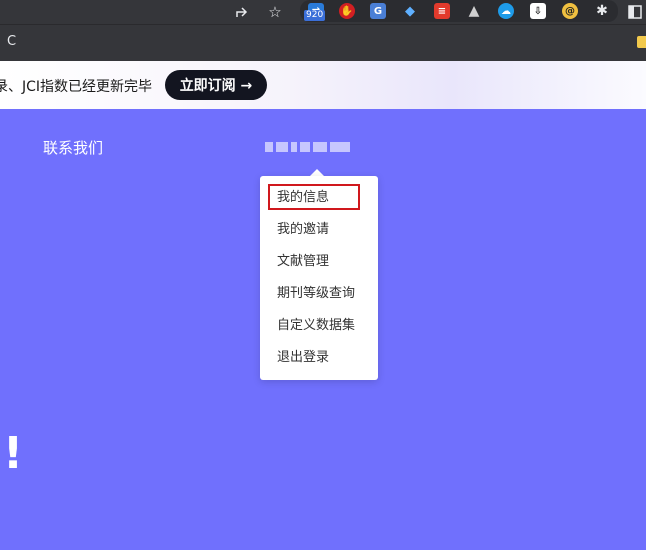  I want to click on menu-item-custom-dataset: 自定义数据集, so click(316, 326).